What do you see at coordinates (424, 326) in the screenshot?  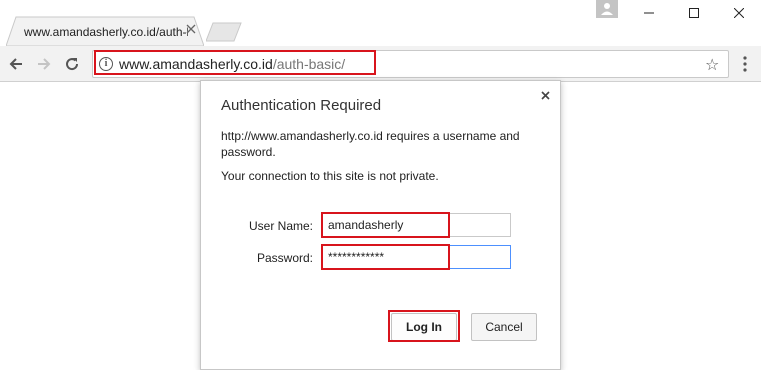 I see `login-highlight-box` at bounding box center [424, 326].